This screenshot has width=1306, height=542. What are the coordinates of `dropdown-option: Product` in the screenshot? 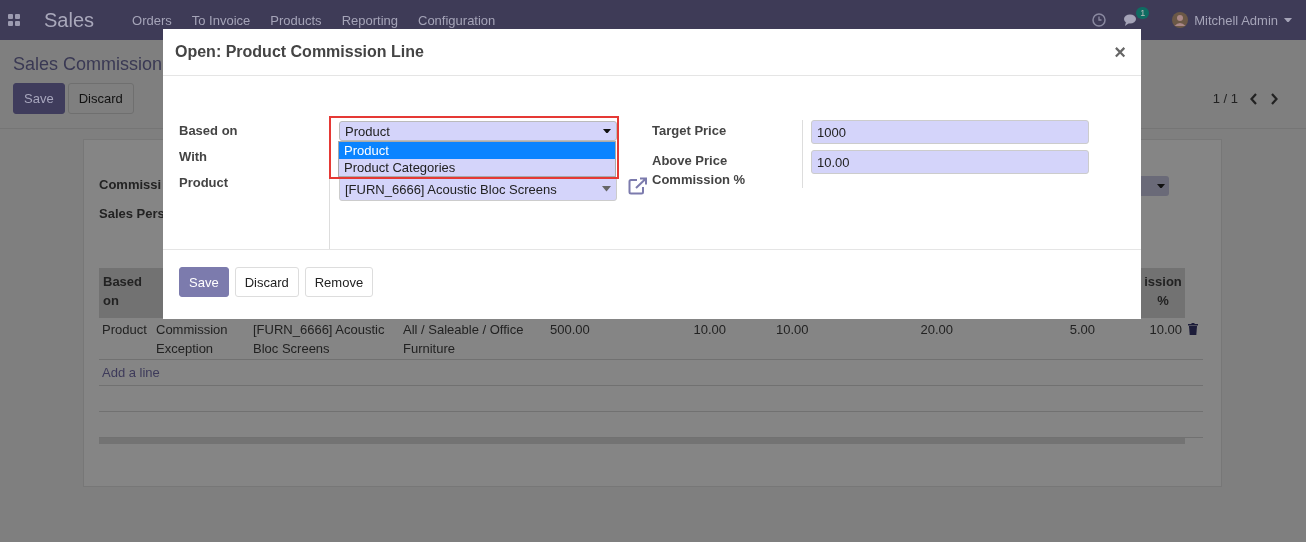 It's located at (477, 150).